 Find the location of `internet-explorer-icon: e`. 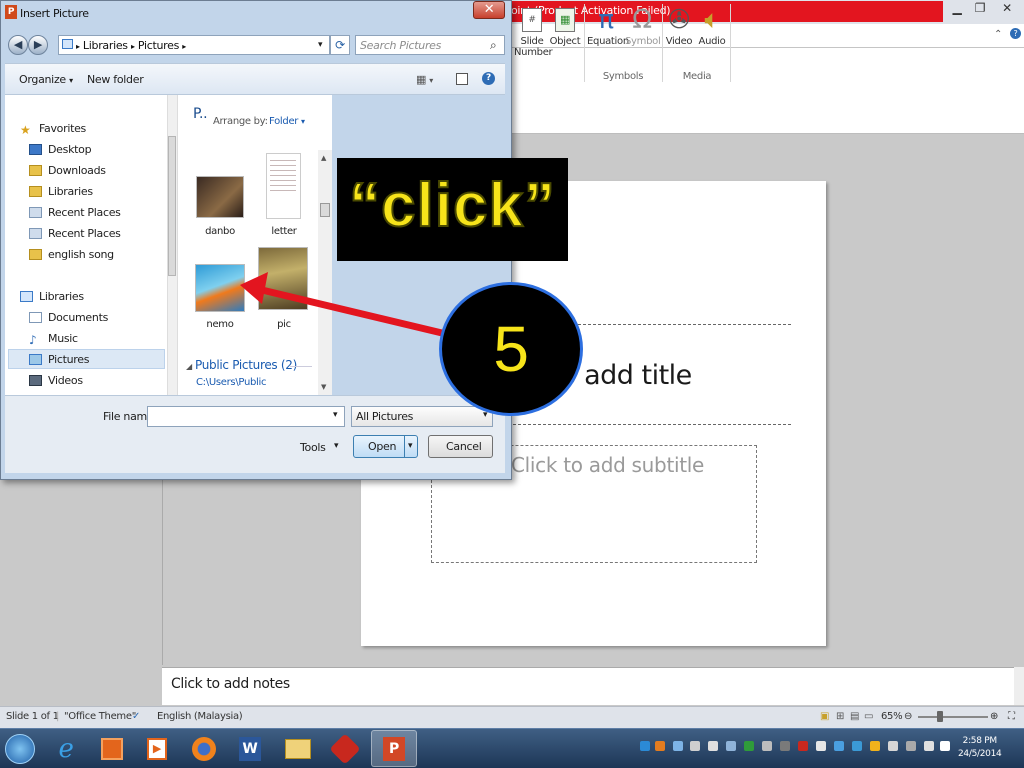

internet-explorer-icon: e is located at coordinates (66, 749).